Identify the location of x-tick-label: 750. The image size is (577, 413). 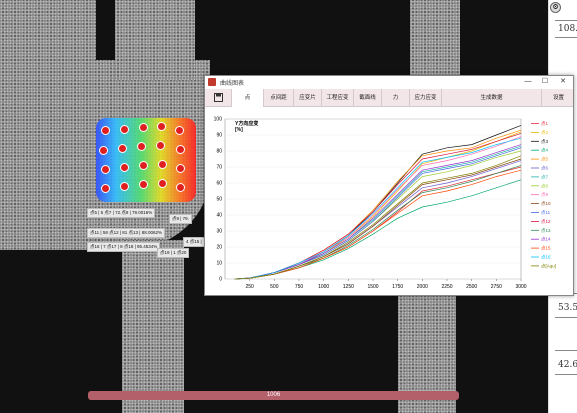
(299, 287).